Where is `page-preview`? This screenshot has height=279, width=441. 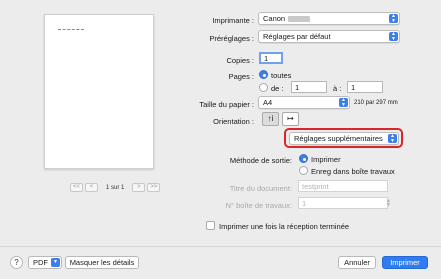
page-preview is located at coordinates (99, 91).